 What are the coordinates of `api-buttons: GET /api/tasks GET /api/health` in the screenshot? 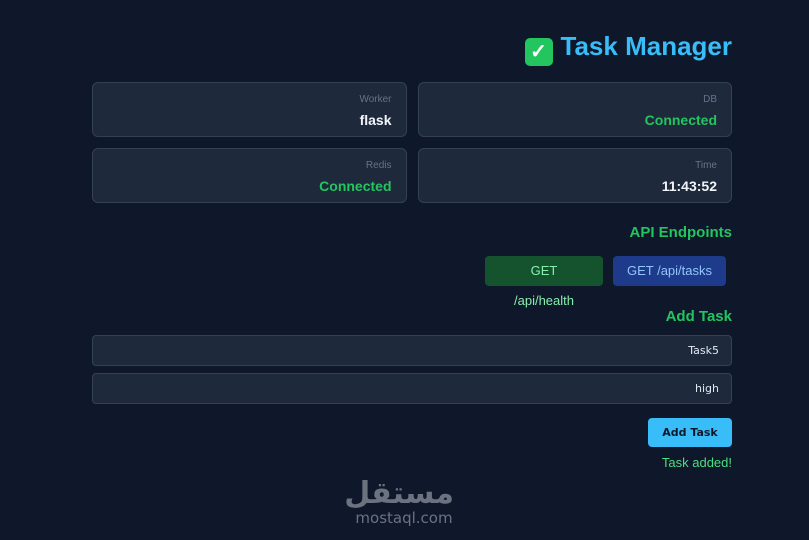 It's located at (605, 282).